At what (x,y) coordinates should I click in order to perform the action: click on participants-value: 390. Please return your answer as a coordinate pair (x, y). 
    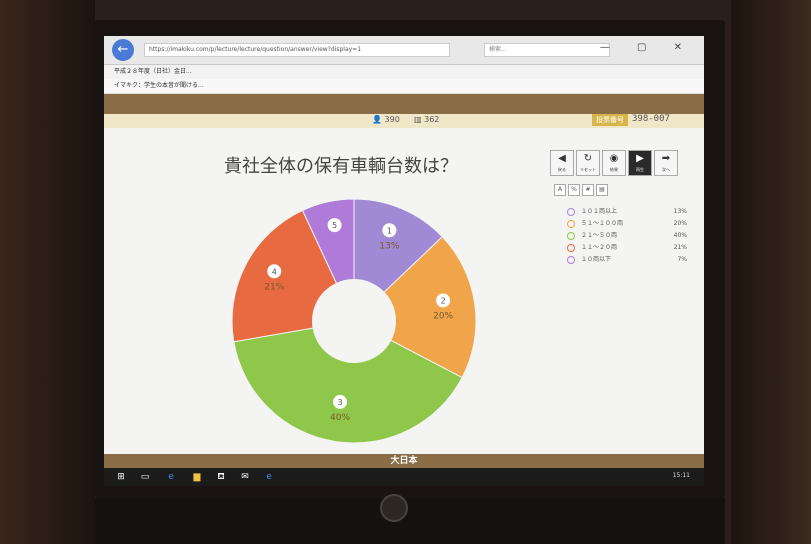
    Looking at the image, I should click on (392, 119).